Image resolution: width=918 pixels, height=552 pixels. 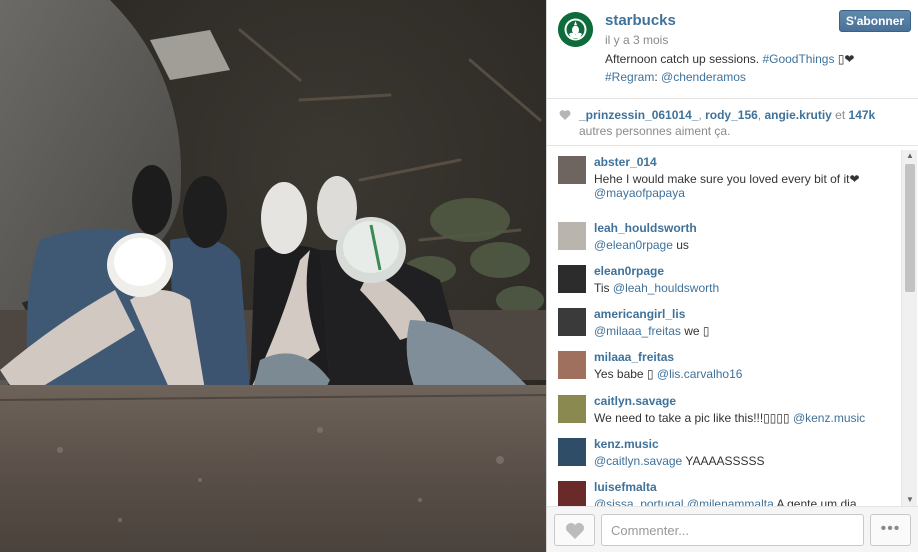 I want to click on comment-username: leah_houldsworth, so click(x=645, y=228).